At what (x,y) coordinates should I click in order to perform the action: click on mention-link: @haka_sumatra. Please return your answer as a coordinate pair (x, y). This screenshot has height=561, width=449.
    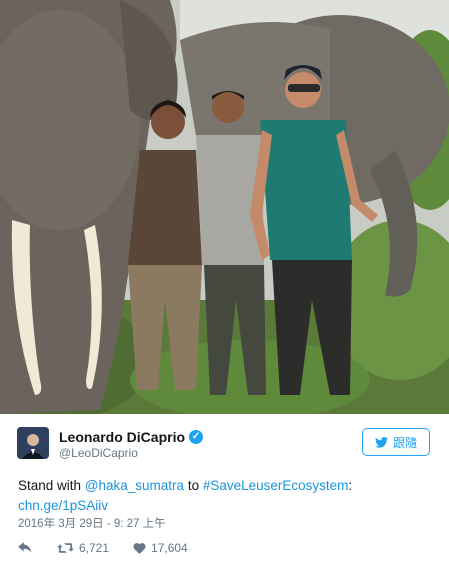
    Looking at the image, I should click on (134, 485).